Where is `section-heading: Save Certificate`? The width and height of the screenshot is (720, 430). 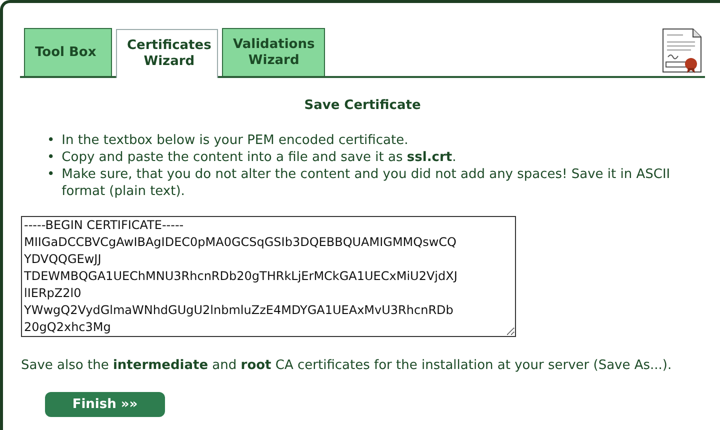 section-heading: Save Certificate is located at coordinates (362, 106).